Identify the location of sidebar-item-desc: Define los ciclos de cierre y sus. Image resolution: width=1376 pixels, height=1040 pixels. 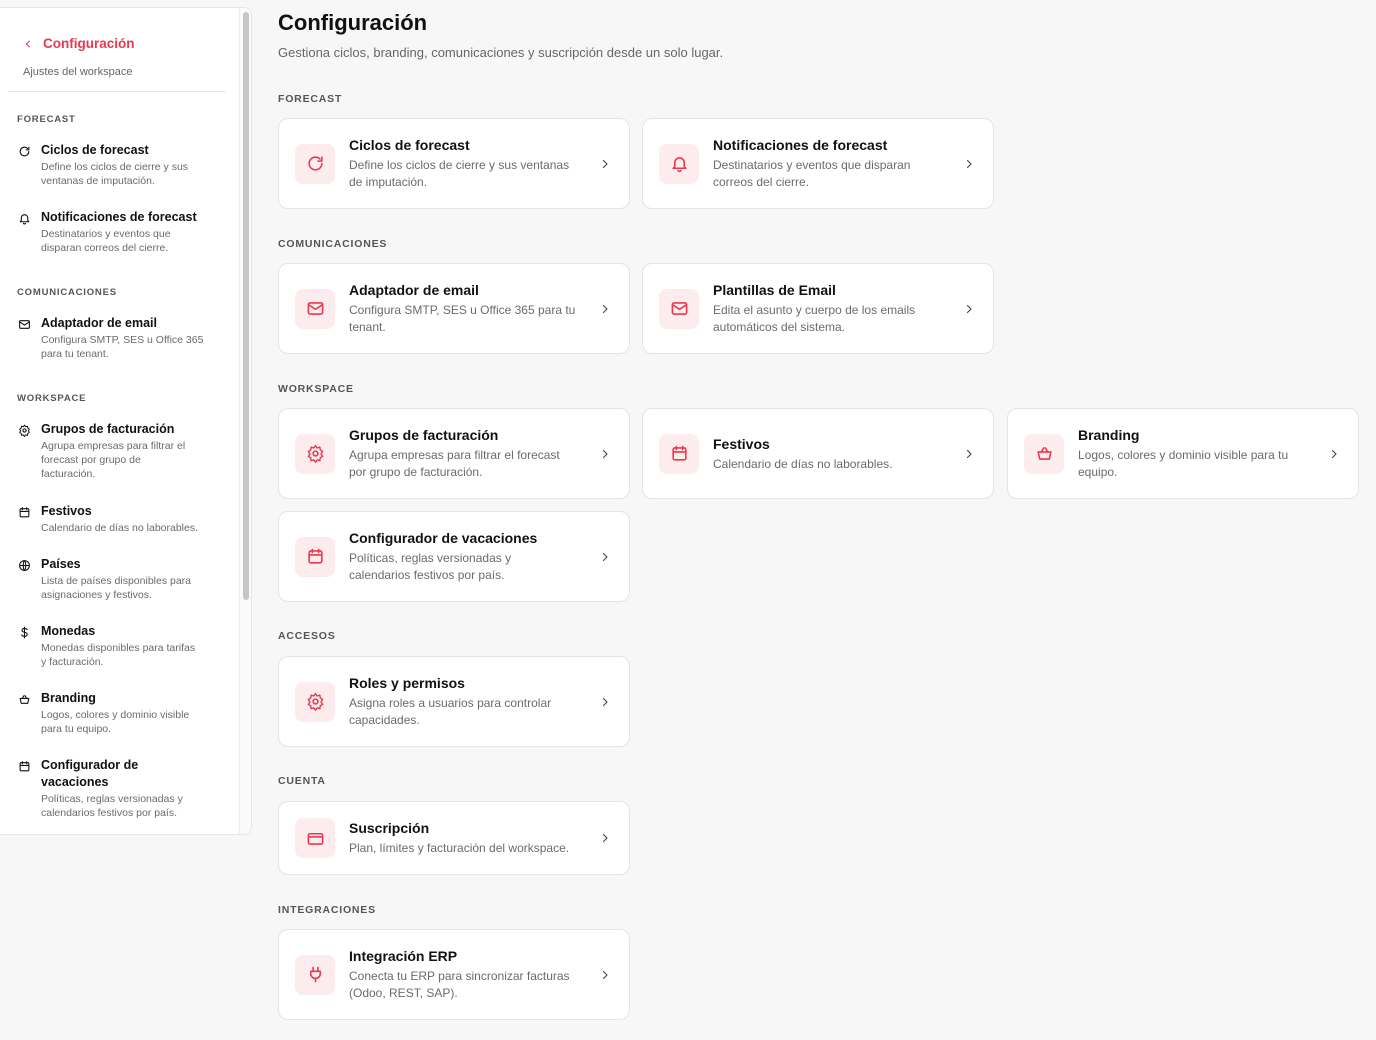
(115, 167).